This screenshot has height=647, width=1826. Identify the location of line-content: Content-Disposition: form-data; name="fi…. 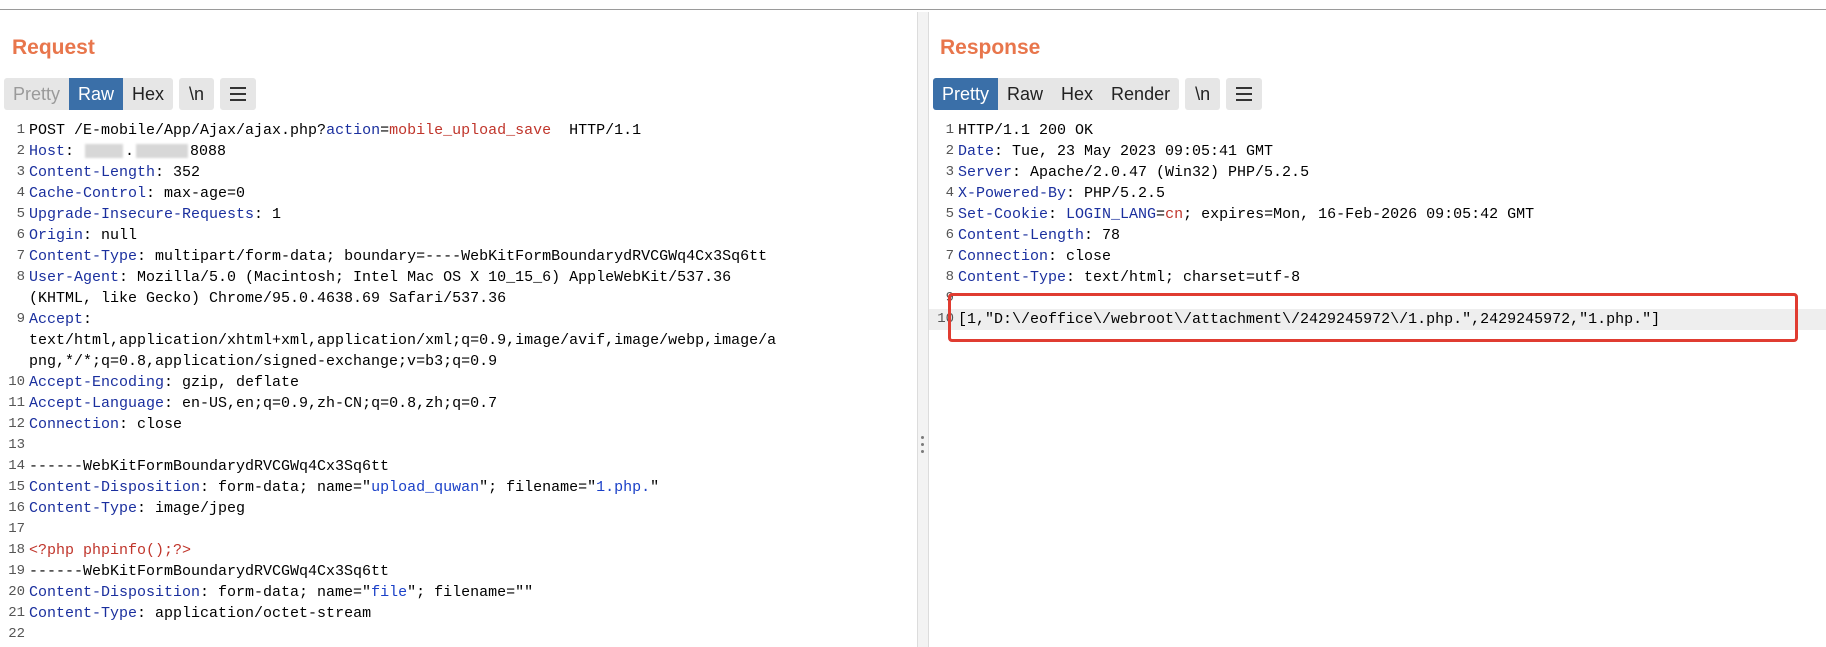
(281, 592).